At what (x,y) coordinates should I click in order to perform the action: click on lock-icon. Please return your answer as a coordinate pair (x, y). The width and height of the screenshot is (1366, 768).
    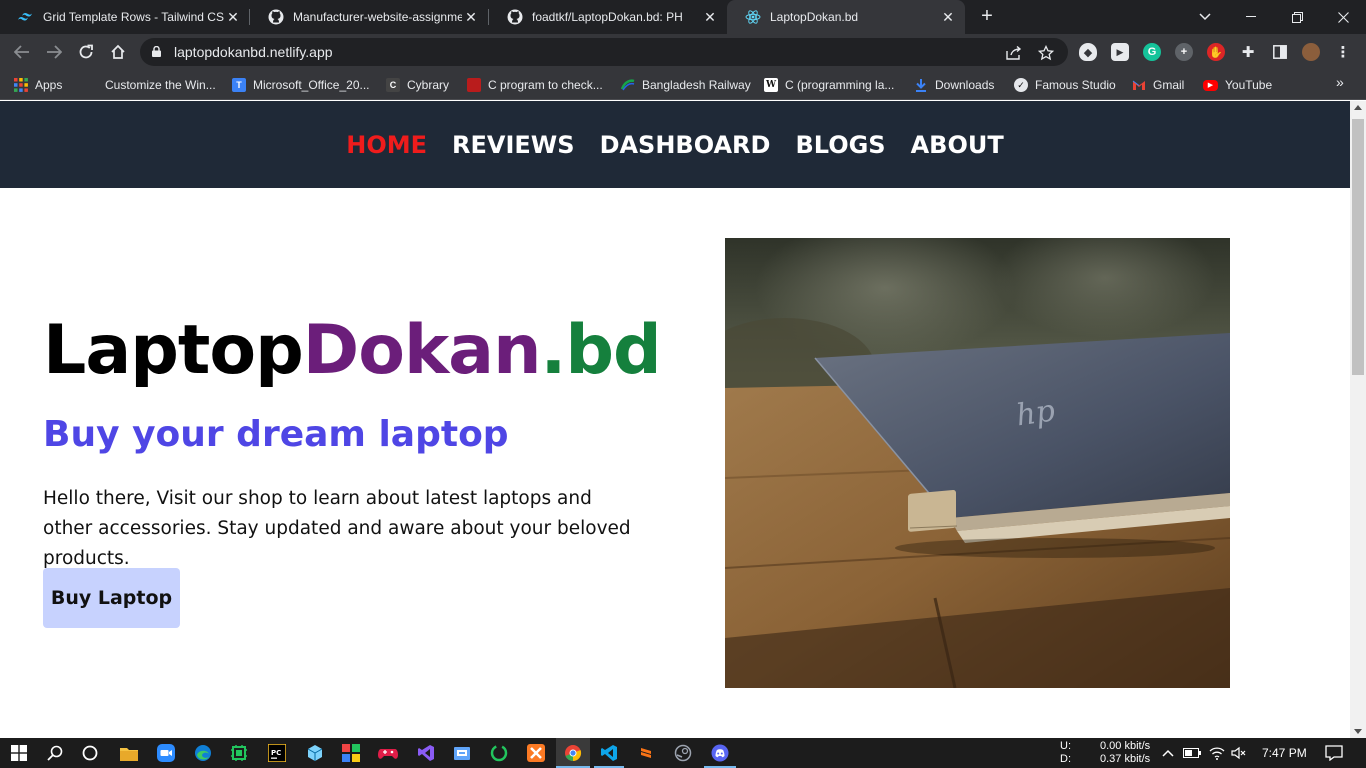
    Looking at the image, I should click on (156, 51).